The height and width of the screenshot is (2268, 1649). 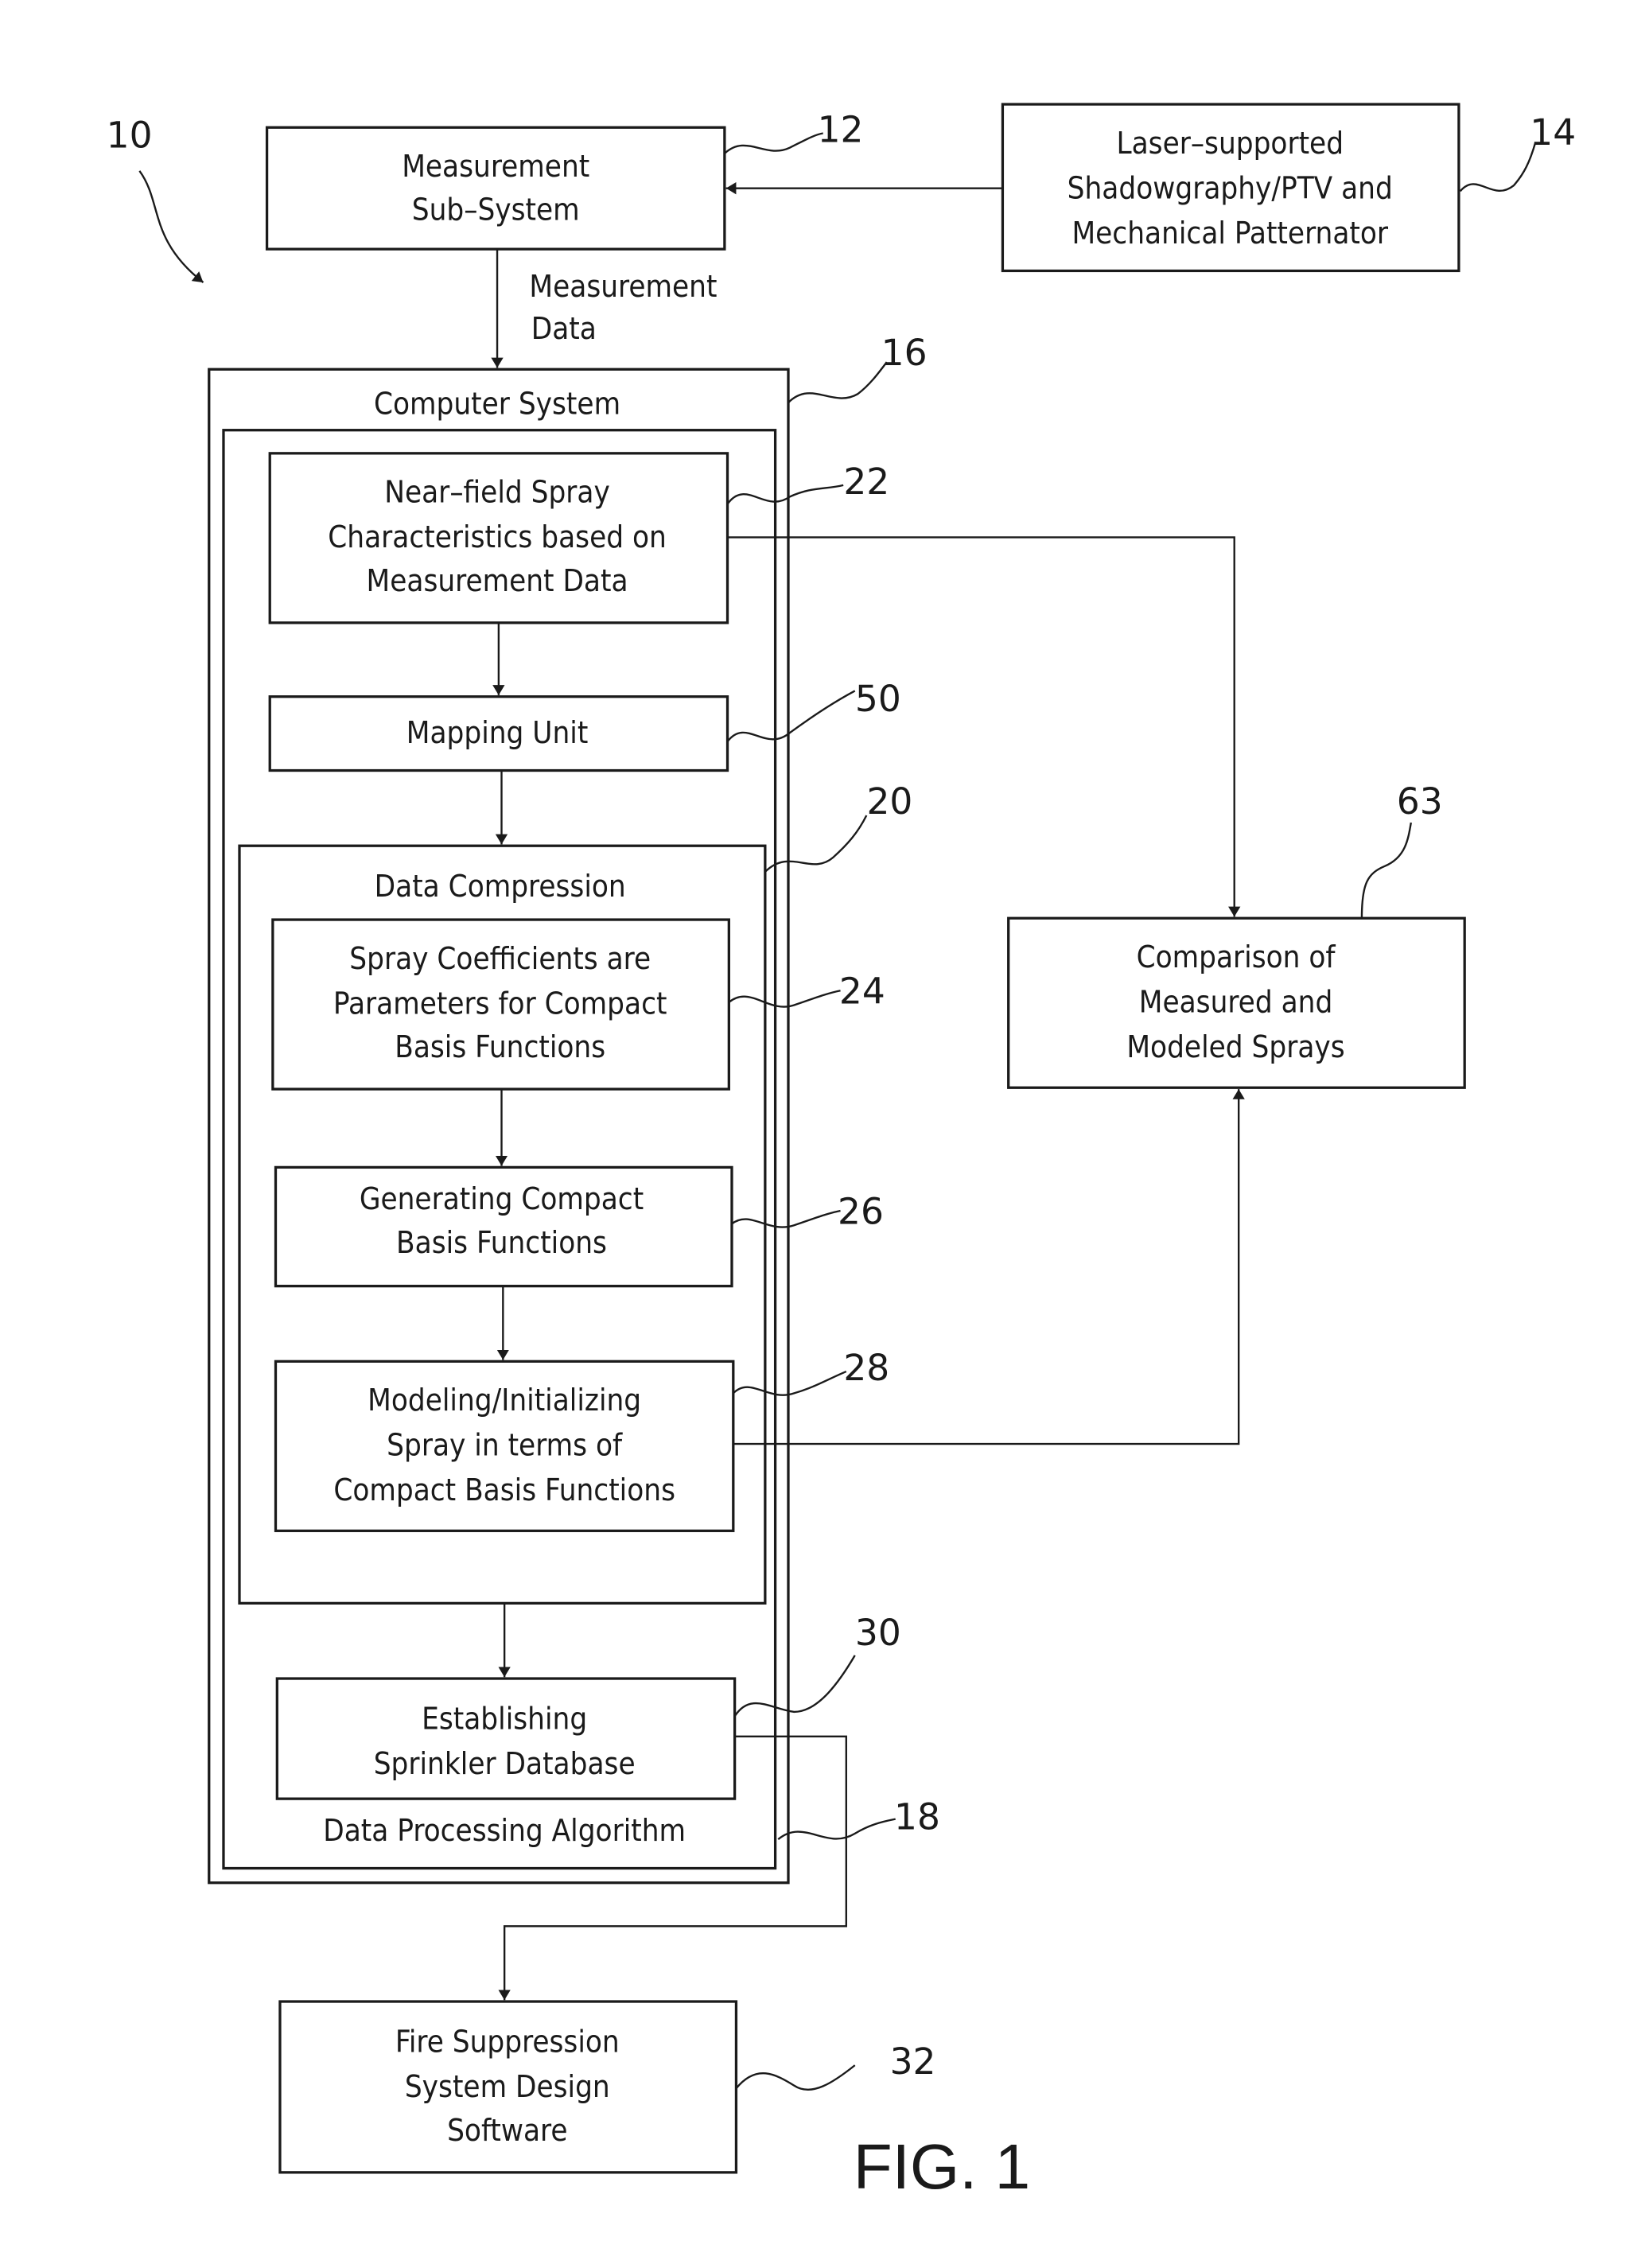 What do you see at coordinates (504, 1490) in the screenshot?
I see `modeling-line-3: Compact Basis Functions` at bounding box center [504, 1490].